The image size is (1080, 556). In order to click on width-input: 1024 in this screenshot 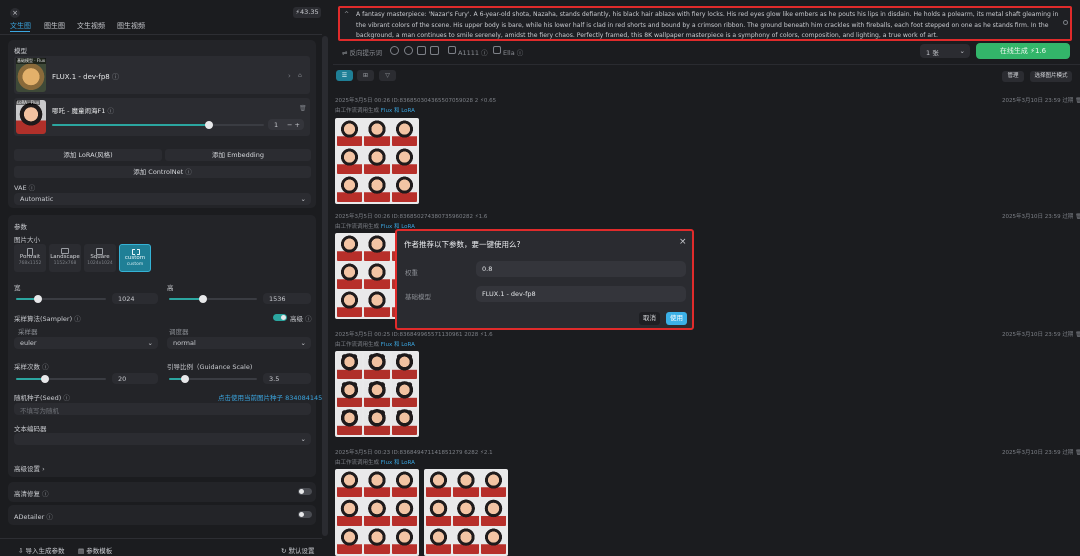, I will do `click(135, 298)`.